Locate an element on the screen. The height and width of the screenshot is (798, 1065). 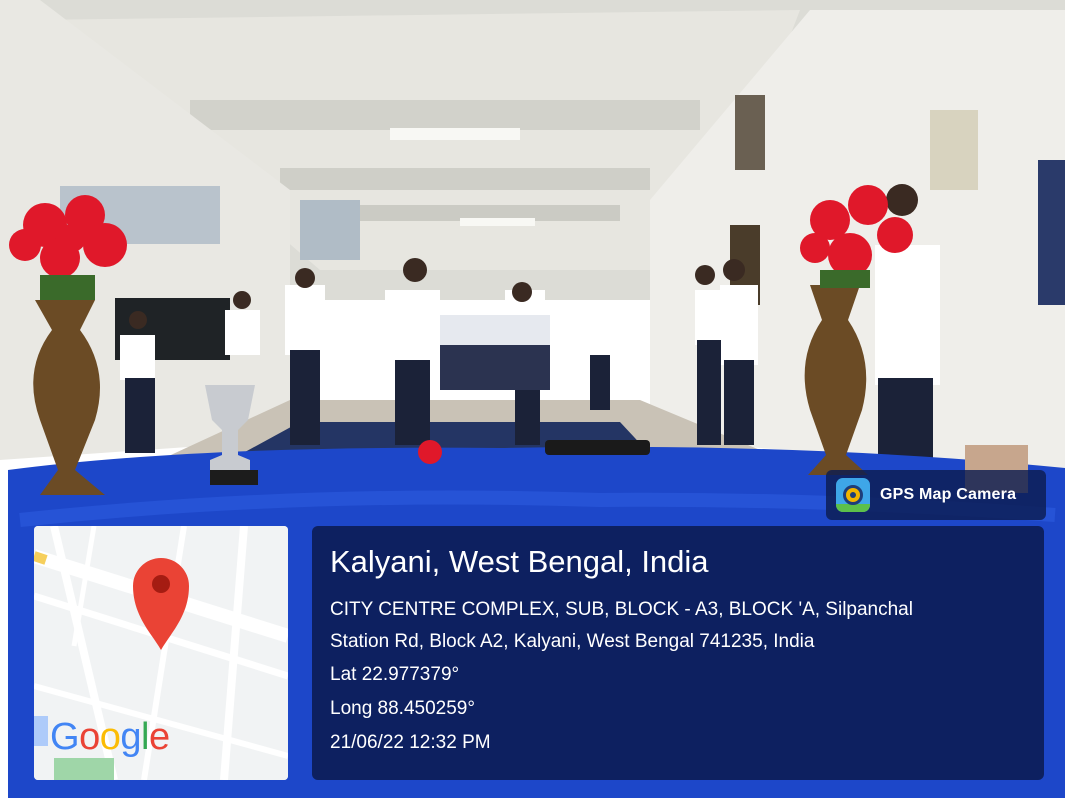
longitude: Long 88.450259° is located at coordinates (402, 708).